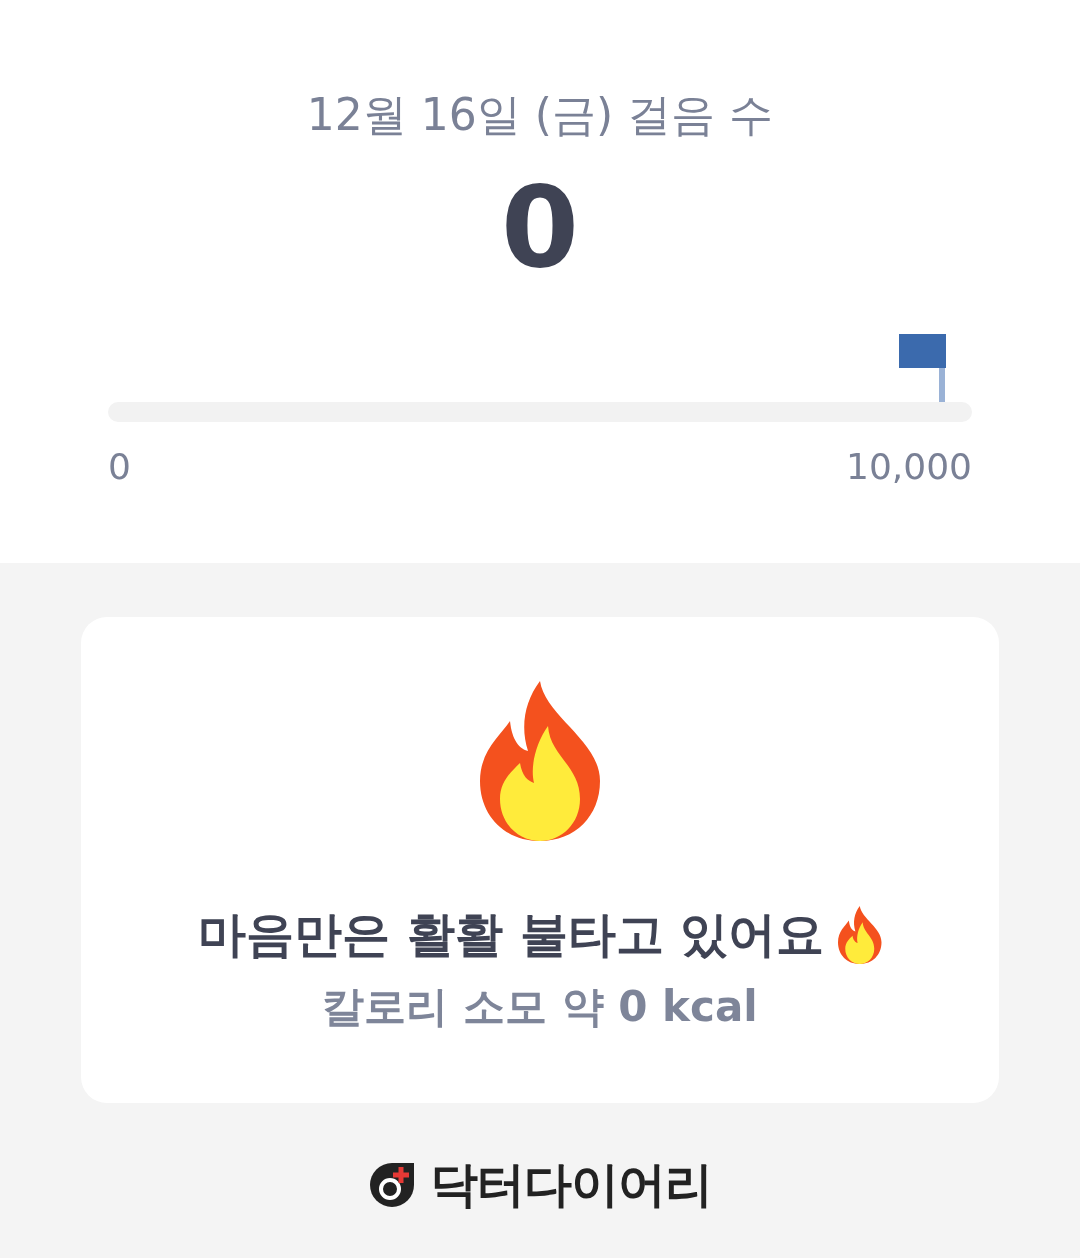 Image resolution: width=1080 pixels, height=1258 pixels. What do you see at coordinates (571, 1184) in the screenshot?
I see `brand-name: 닥터다이어리` at bounding box center [571, 1184].